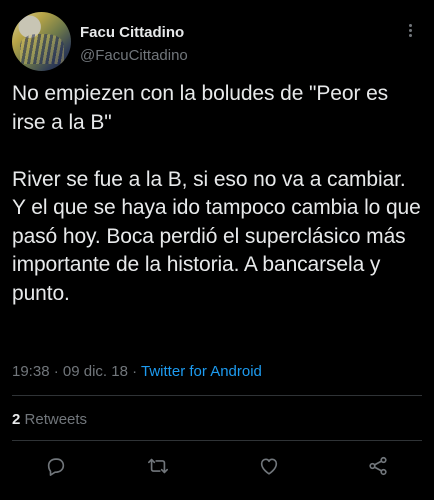 The width and height of the screenshot is (434, 500). I want to click on action-bar, so click(217, 468).